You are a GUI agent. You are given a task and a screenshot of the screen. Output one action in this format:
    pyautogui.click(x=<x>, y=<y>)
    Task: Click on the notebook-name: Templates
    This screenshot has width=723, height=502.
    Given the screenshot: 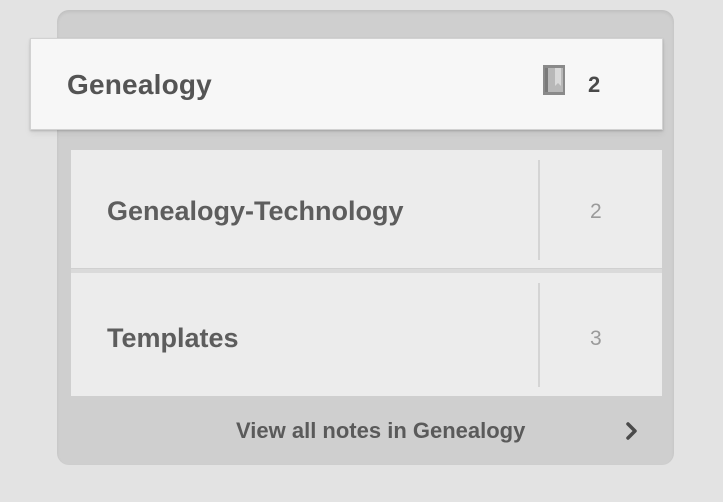 What is the action you would take?
    pyautogui.click(x=173, y=338)
    